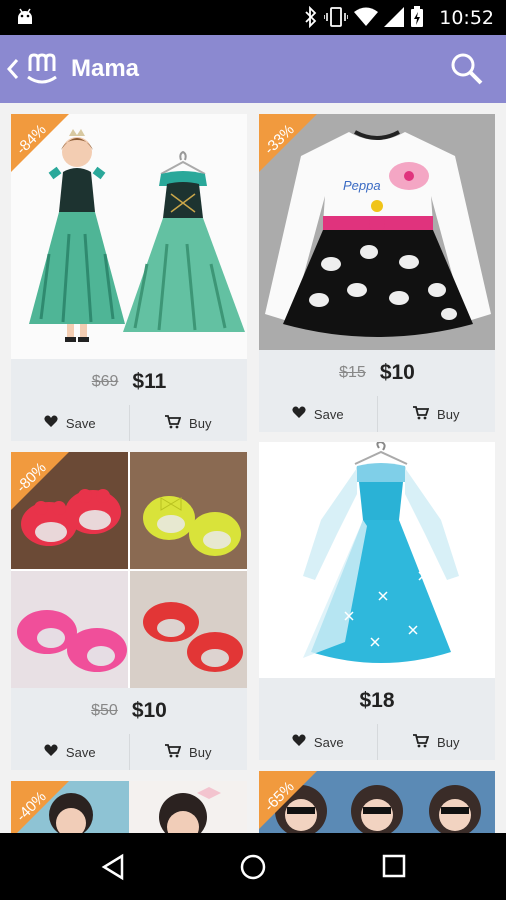 Image resolution: width=506 pixels, height=900 pixels. I want to click on nav-back-icon, so click(113, 869).